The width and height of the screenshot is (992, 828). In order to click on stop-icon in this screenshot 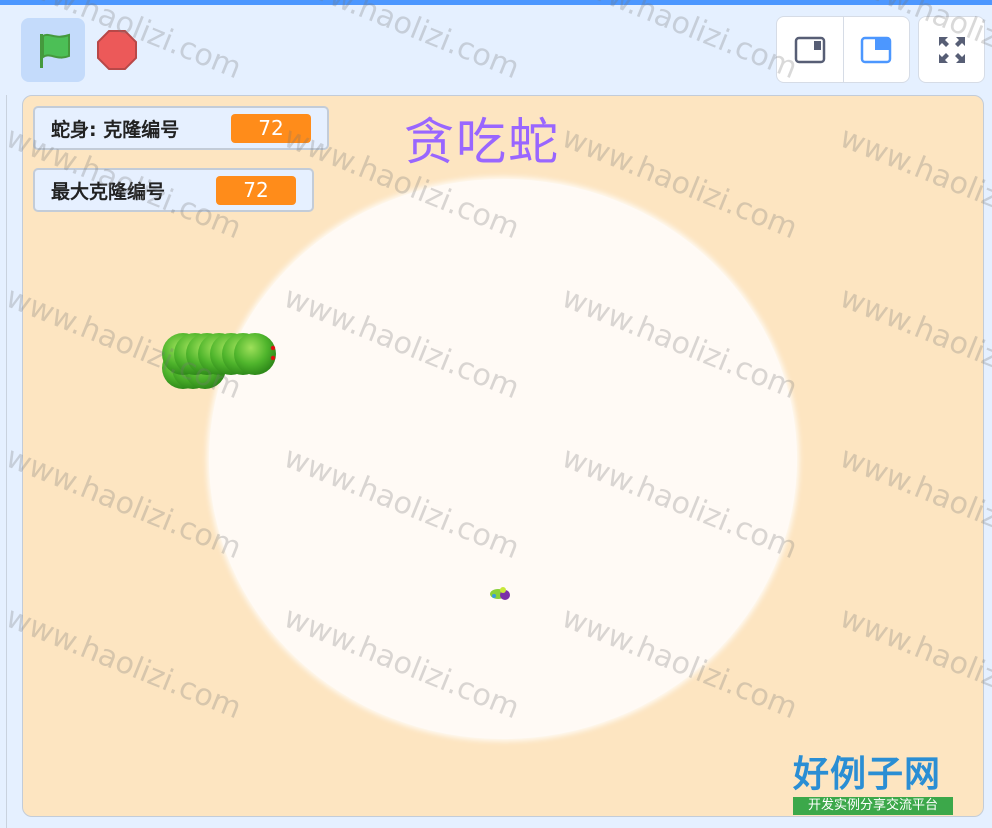, I will do `click(117, 50)`.